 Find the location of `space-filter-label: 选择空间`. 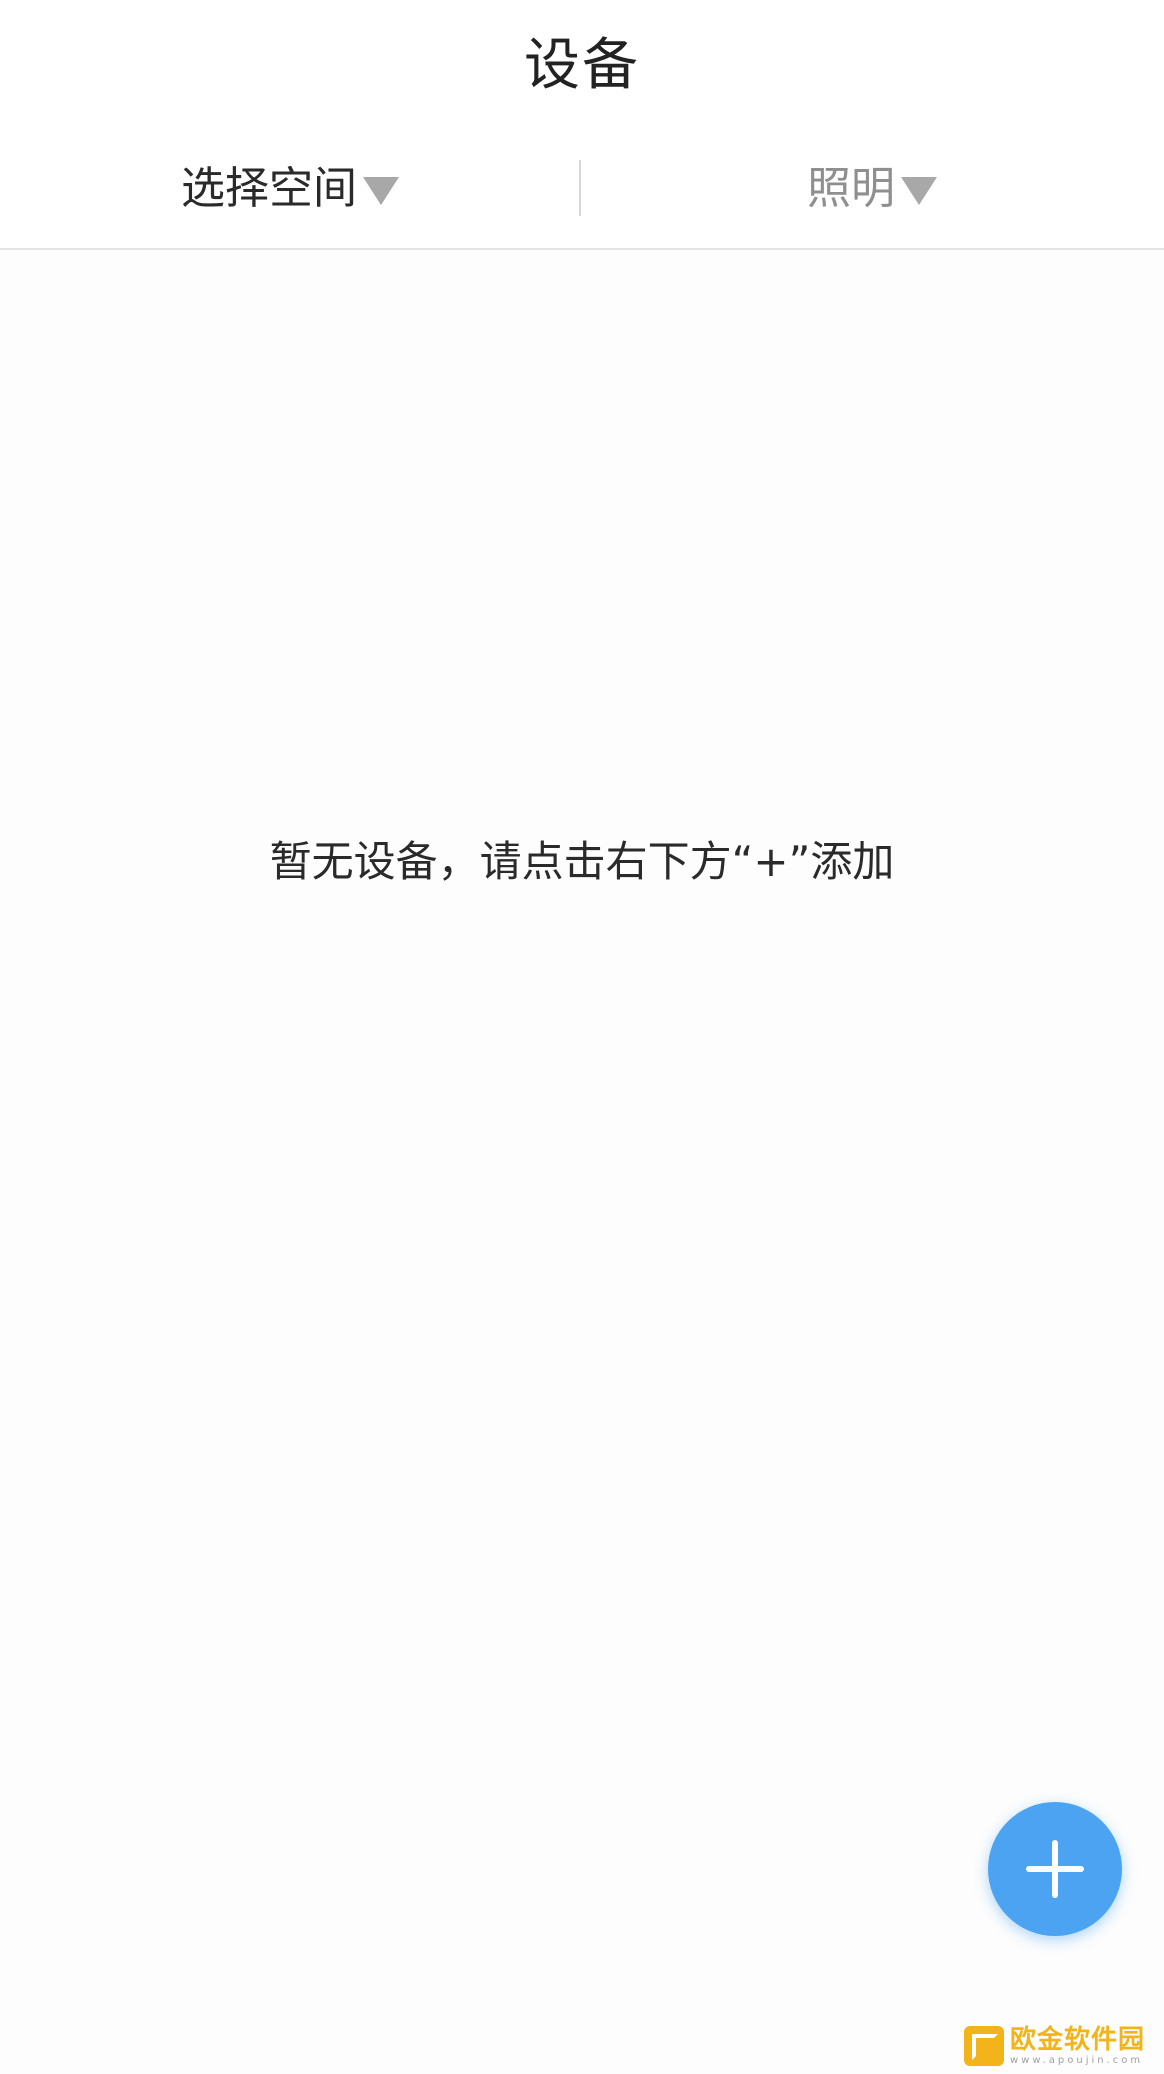

space-filter-label: 选择空间 is located at coordinates (269, 188).